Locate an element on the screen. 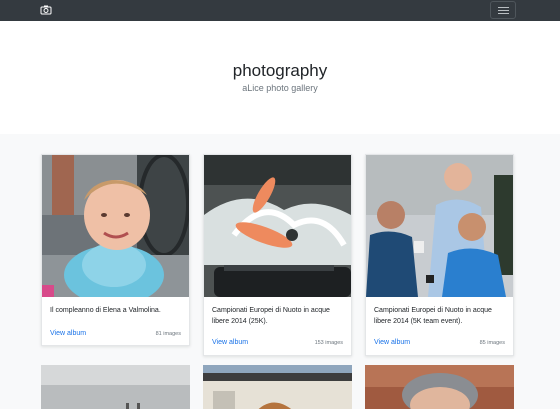  page-subtitle: aLice photo gallery is located at coordinates (280, 88).